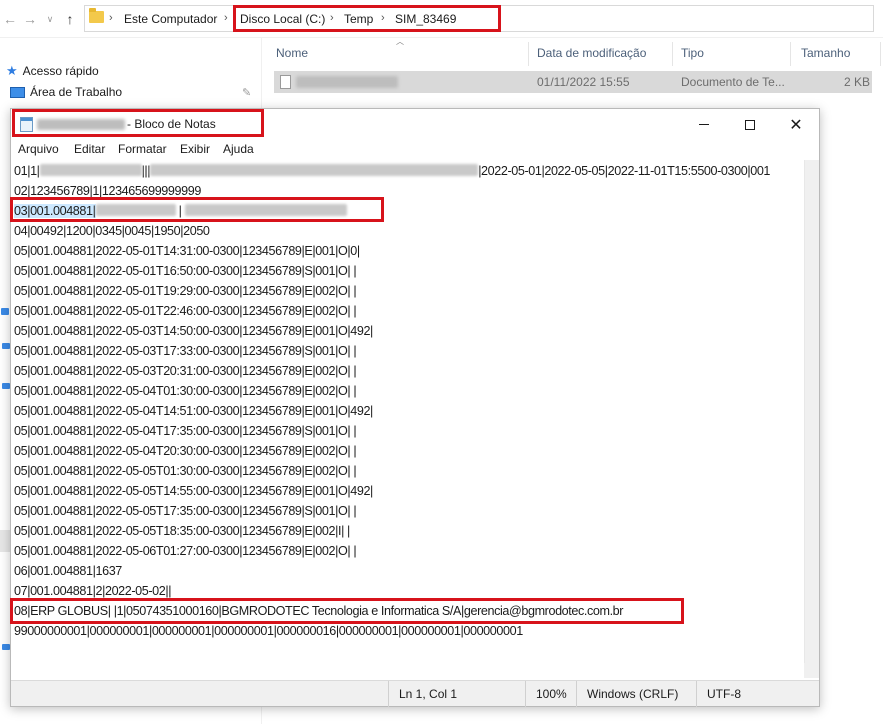 Image resolution: width=883 pixels, height=724 pixels. Describe the element at coordinates (428, 694) in the screenshot. I see `status-position: Ln 1, Col 1` at that location.